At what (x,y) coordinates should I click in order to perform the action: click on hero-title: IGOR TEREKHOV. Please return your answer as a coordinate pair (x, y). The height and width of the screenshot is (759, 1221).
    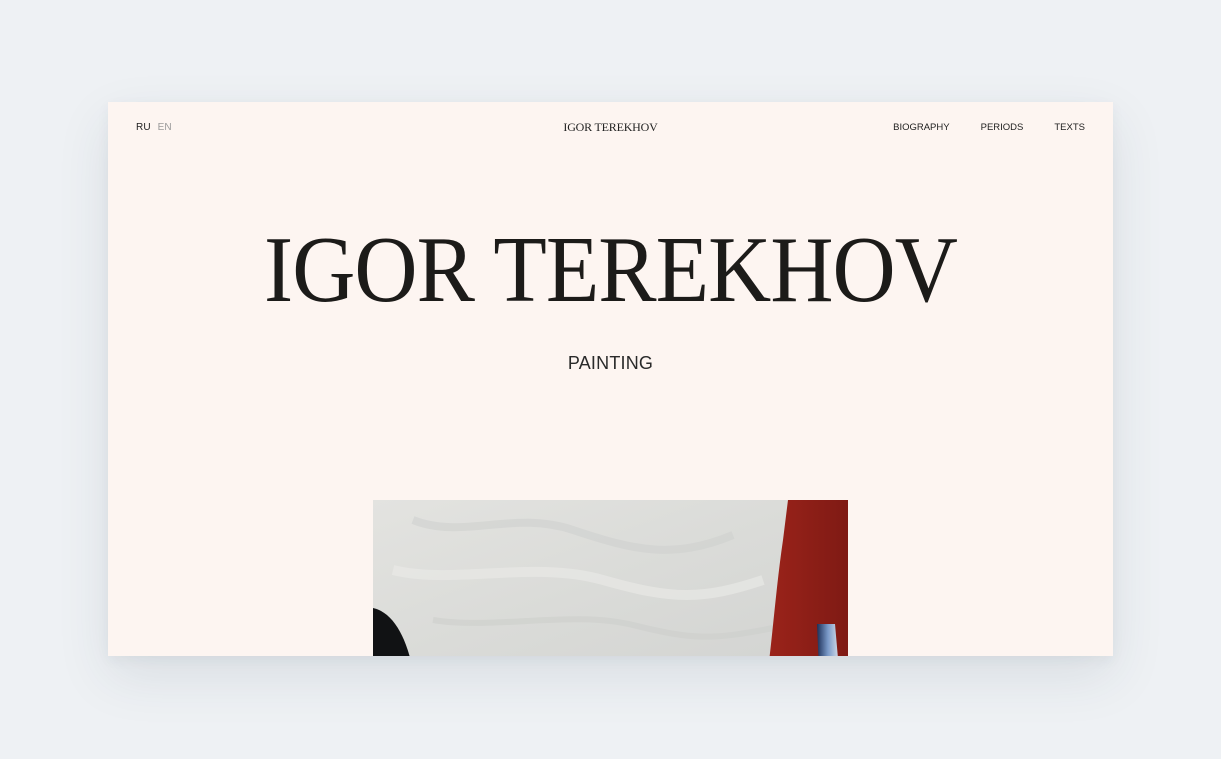
    Looking at the image, I should click on (611, 270).